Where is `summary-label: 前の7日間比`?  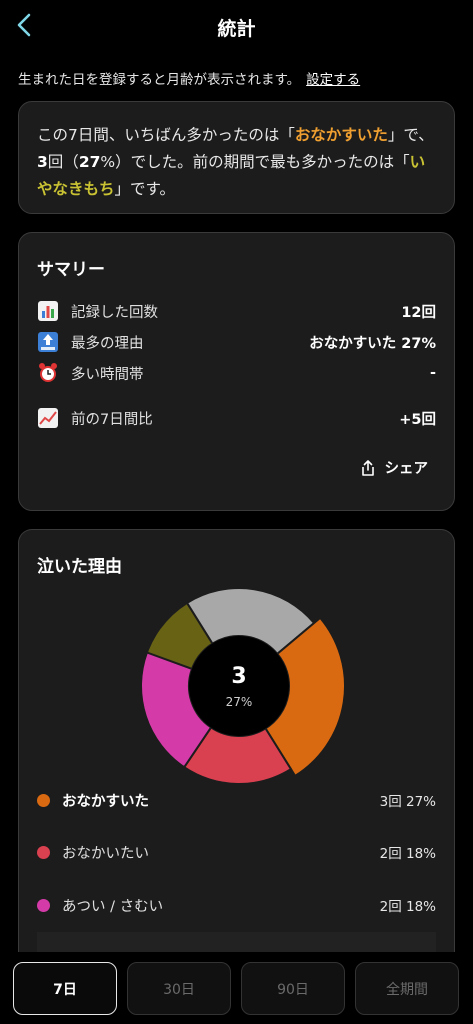 summary-label: 前の7日間比 is located at coordinates (112, 419).